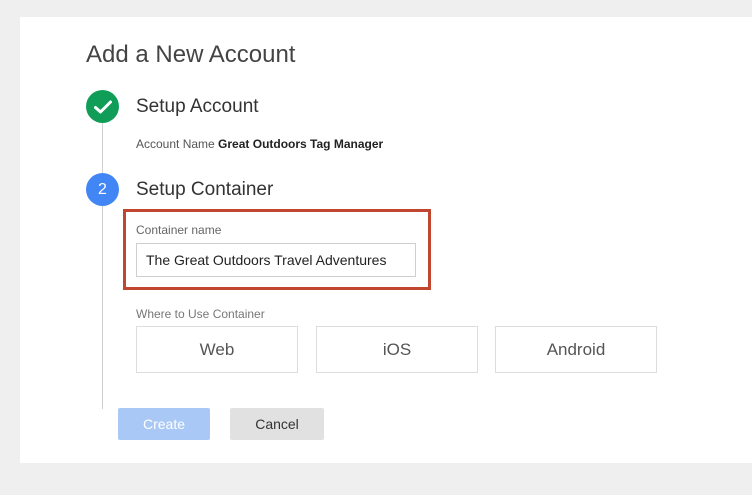  I want to click on account-name-value: Great Outdoors Tag Manager, so click(301, 144).